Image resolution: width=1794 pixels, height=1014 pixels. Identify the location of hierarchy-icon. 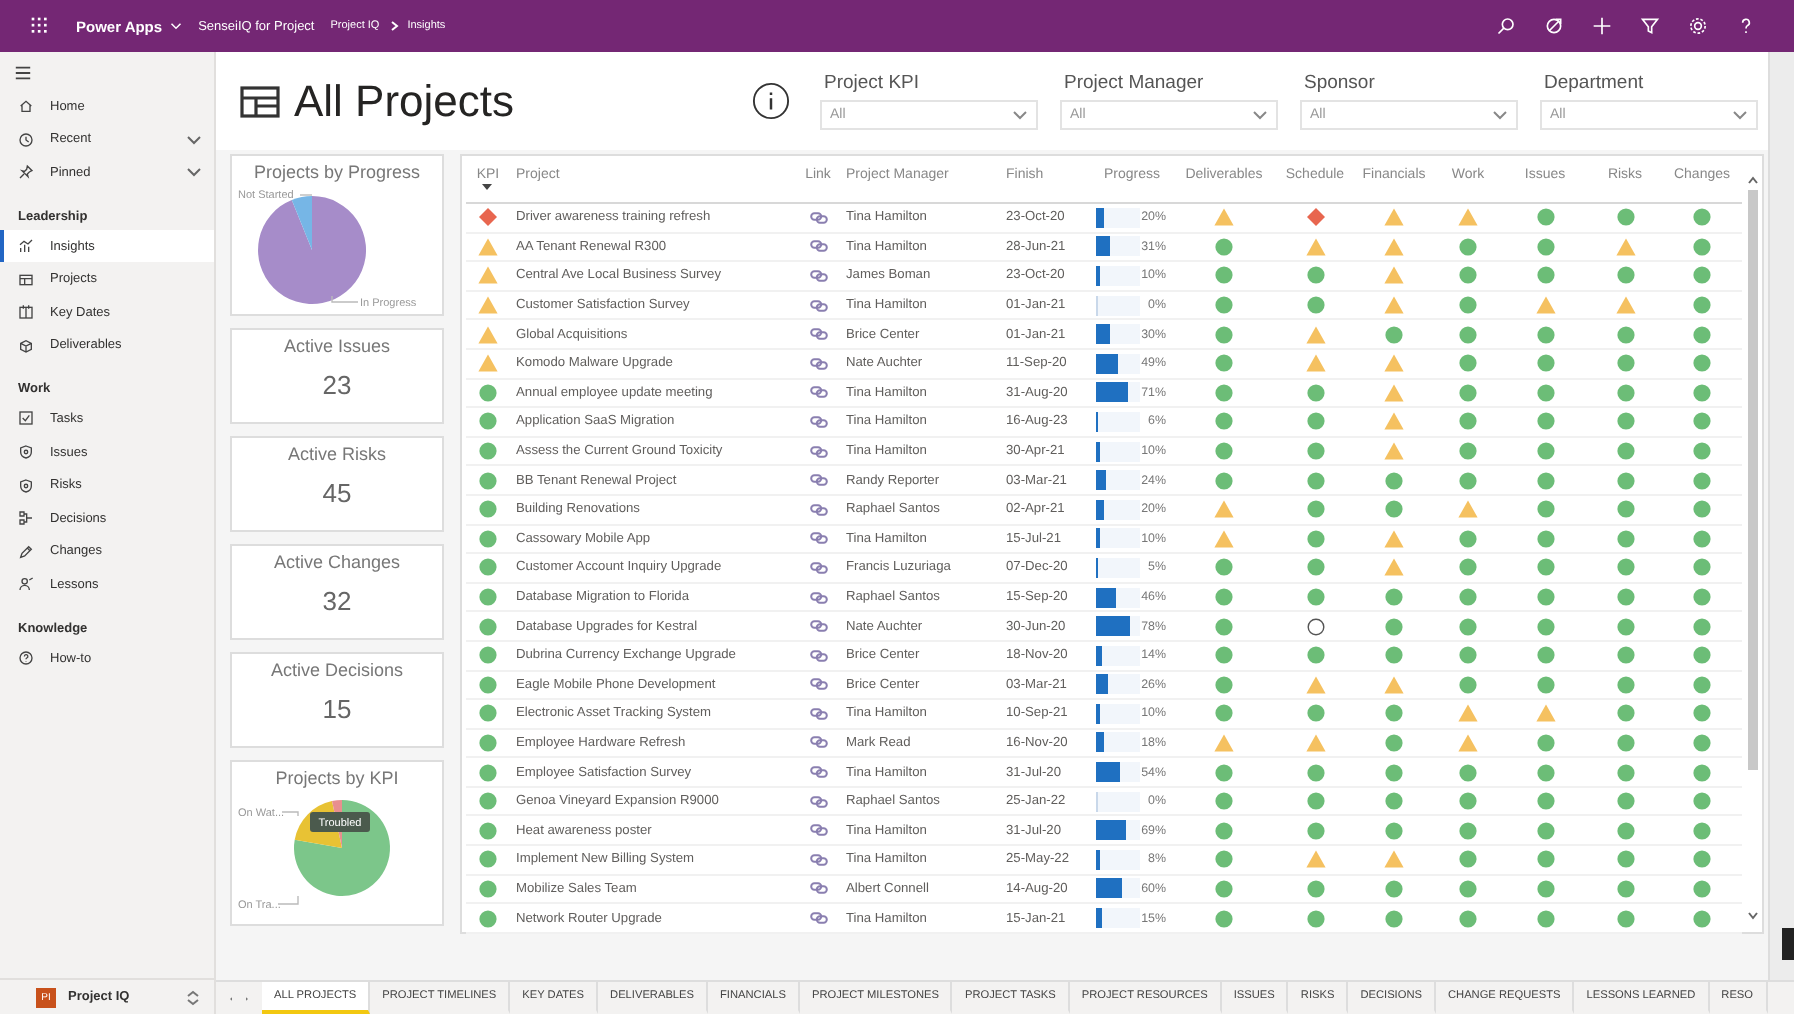
(26, 518).